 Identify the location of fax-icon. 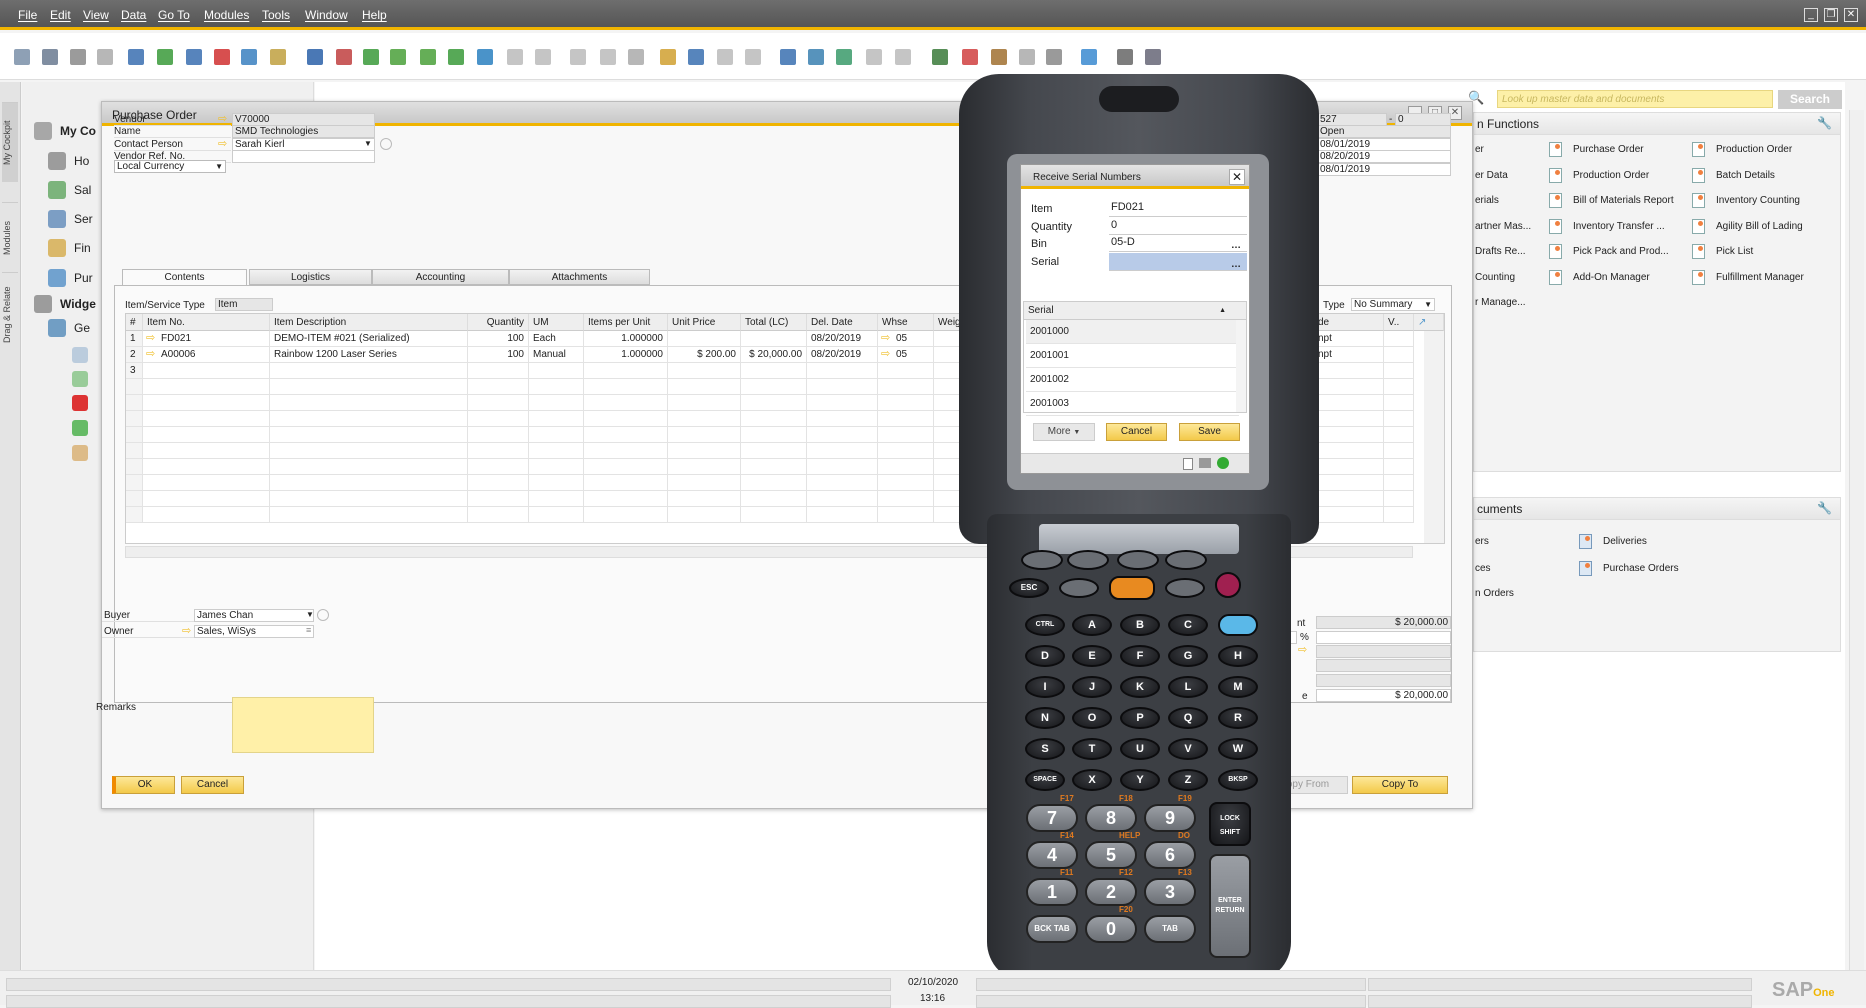
(136, 57).